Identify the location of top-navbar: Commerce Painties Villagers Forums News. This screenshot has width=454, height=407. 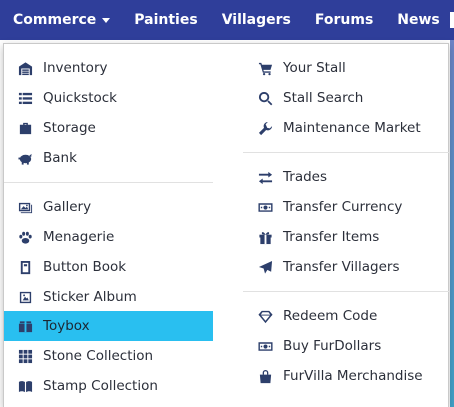
(227, 20).